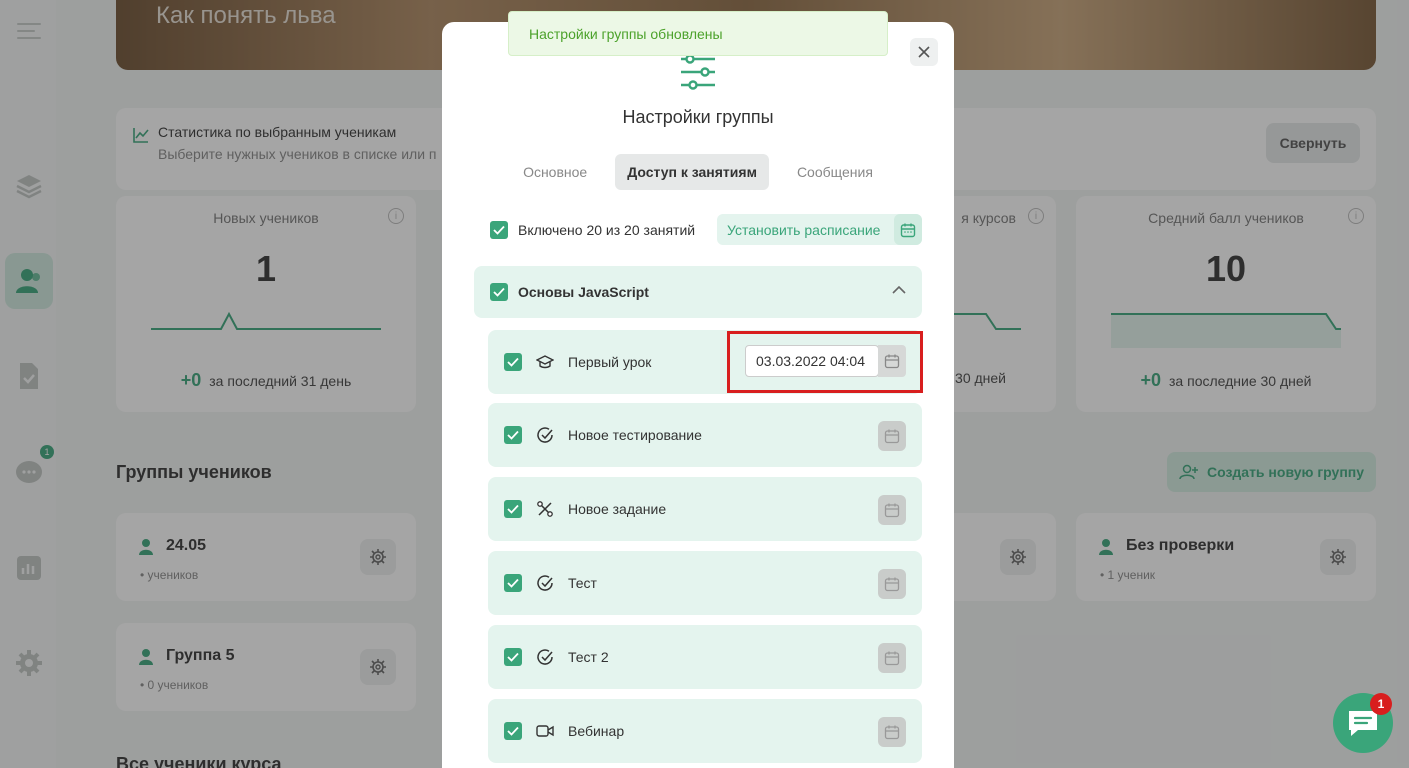 The image size is (1409, 768). Describe the element at coordinates (899, 290) in the screenshot. I see `chevron-up-icon` at that location.